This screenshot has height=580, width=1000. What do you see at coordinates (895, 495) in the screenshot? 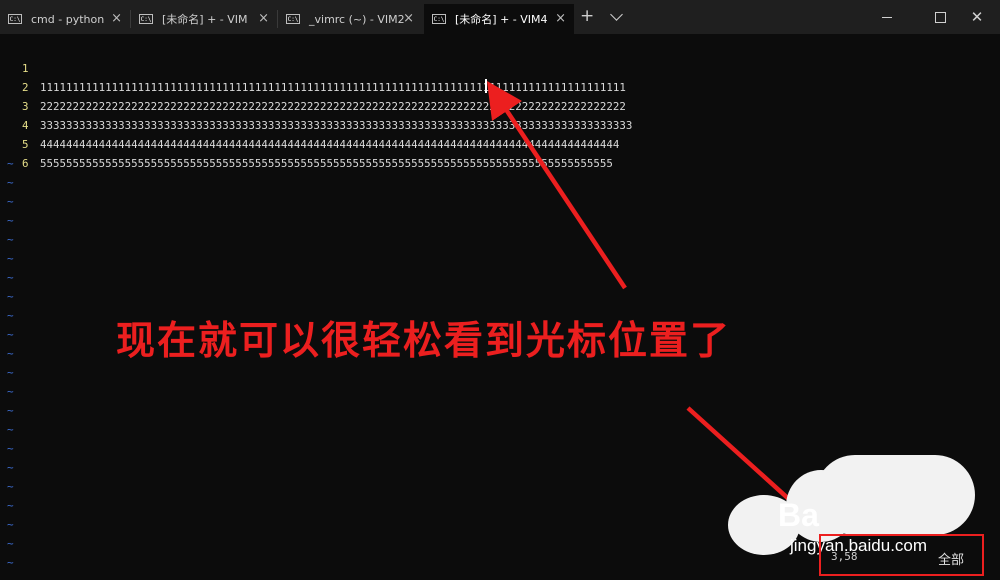
I see `watermark-blob` at bounding box center [895, 495].